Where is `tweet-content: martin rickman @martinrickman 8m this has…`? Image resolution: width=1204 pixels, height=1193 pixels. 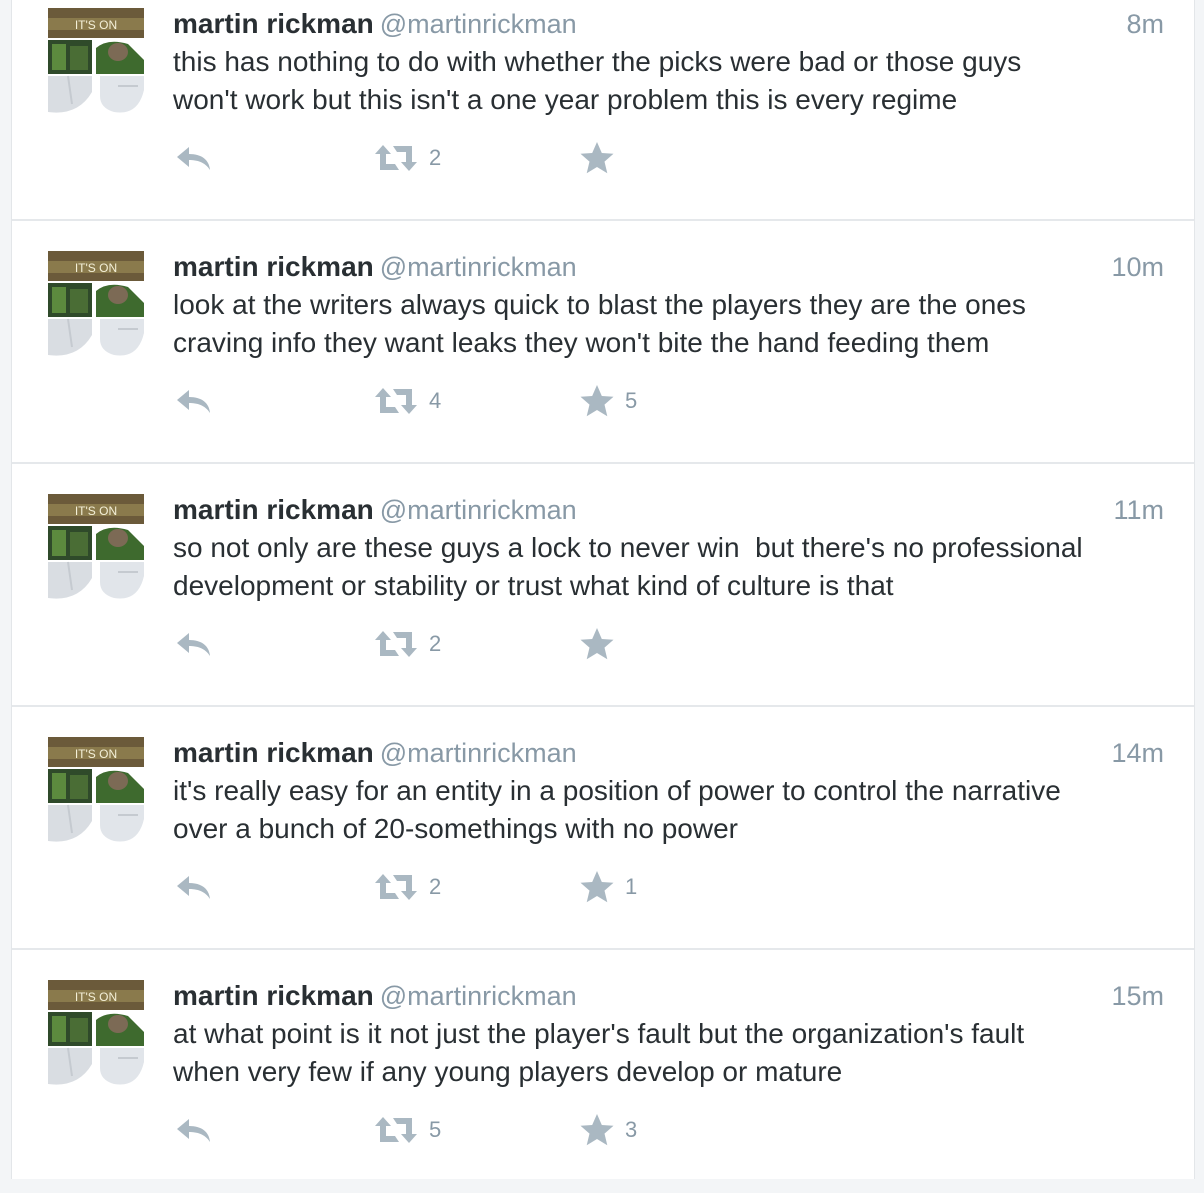
tweet-content: martin rickman @martinrickman 8m this has… is located at coordinates (668, 62).